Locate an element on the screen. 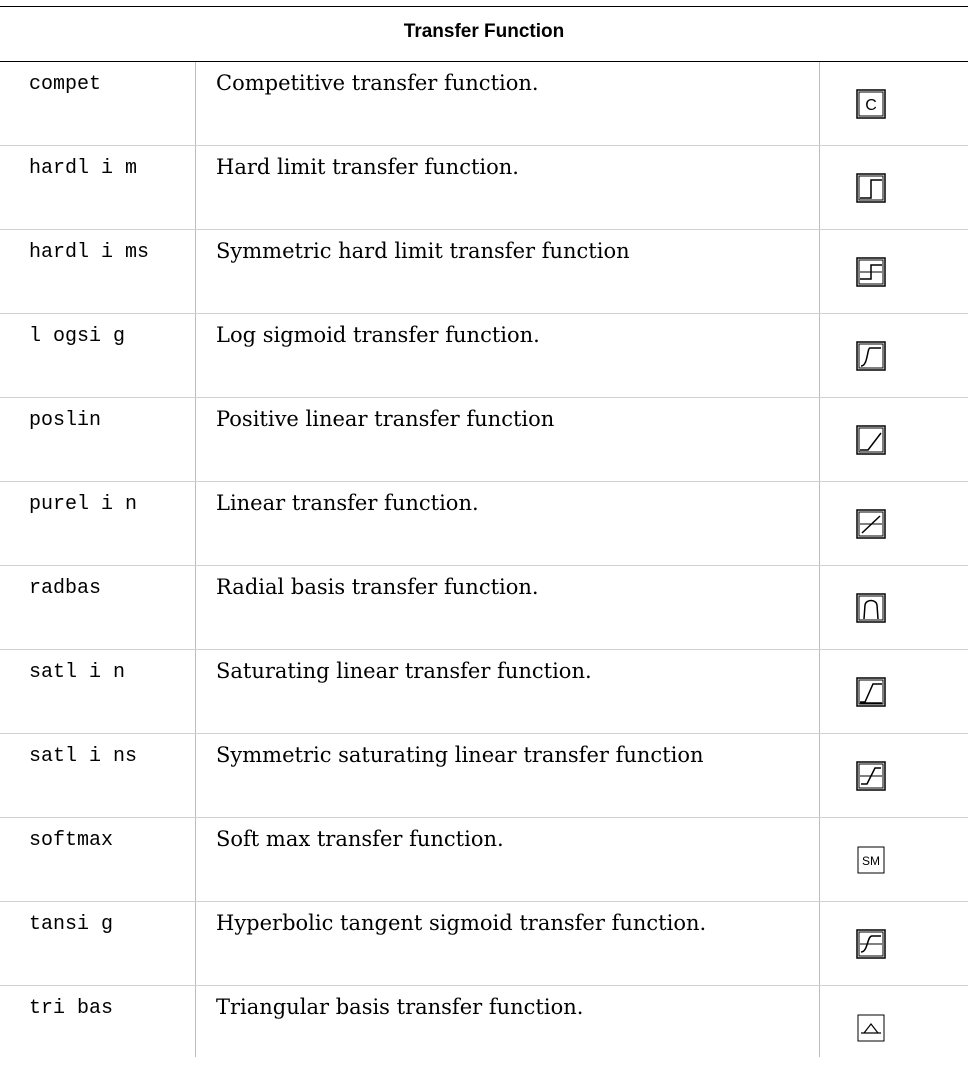  table-row: softmax Soft max transfer function. SM is located at coordinates (484, 860).